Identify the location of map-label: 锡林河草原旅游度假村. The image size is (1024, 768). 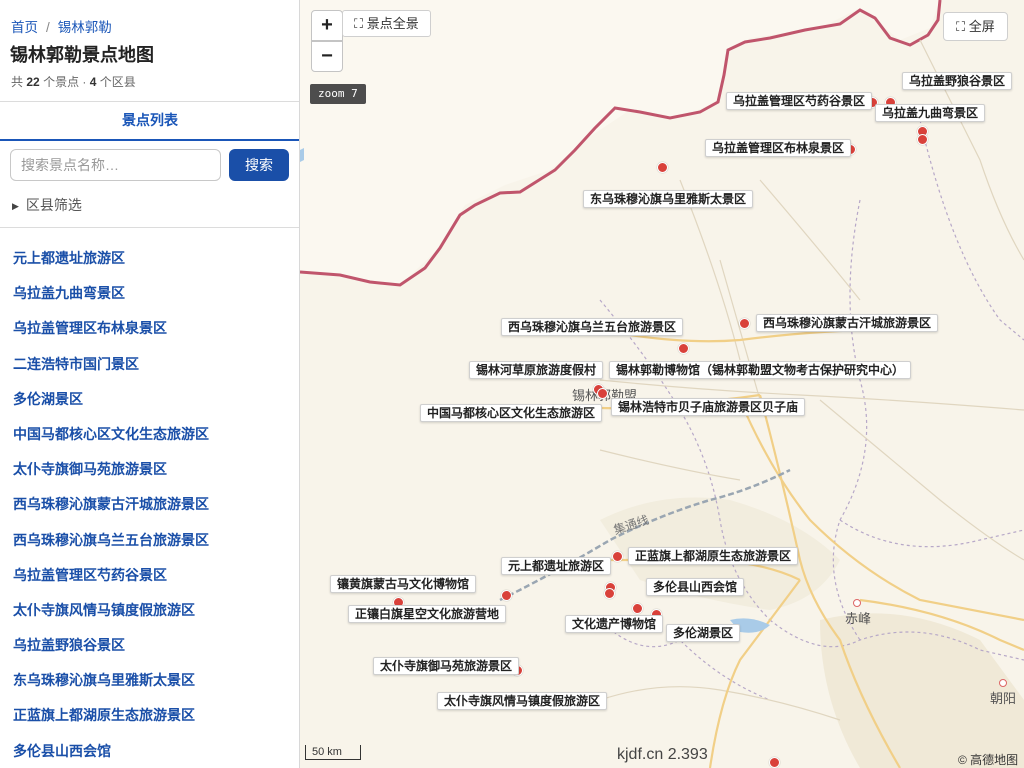
(536, 370).